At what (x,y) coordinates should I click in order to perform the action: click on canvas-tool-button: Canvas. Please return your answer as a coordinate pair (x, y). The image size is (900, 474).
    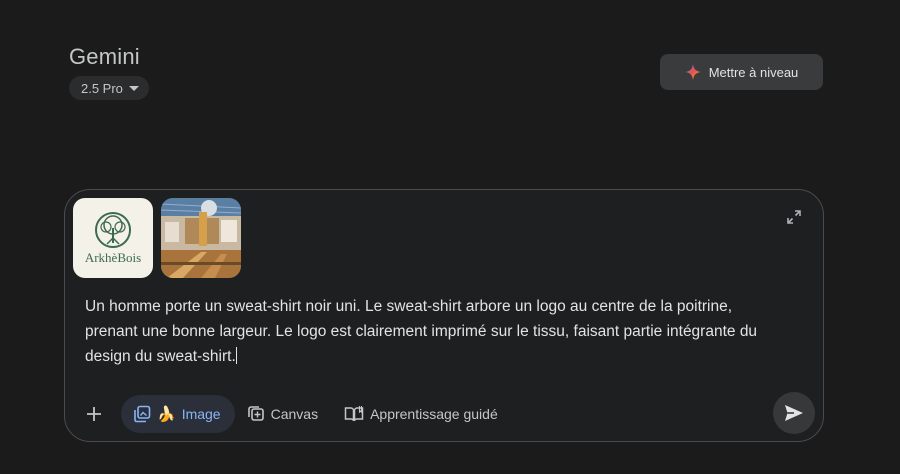
    Looking at the image, I should click on (283, 414).